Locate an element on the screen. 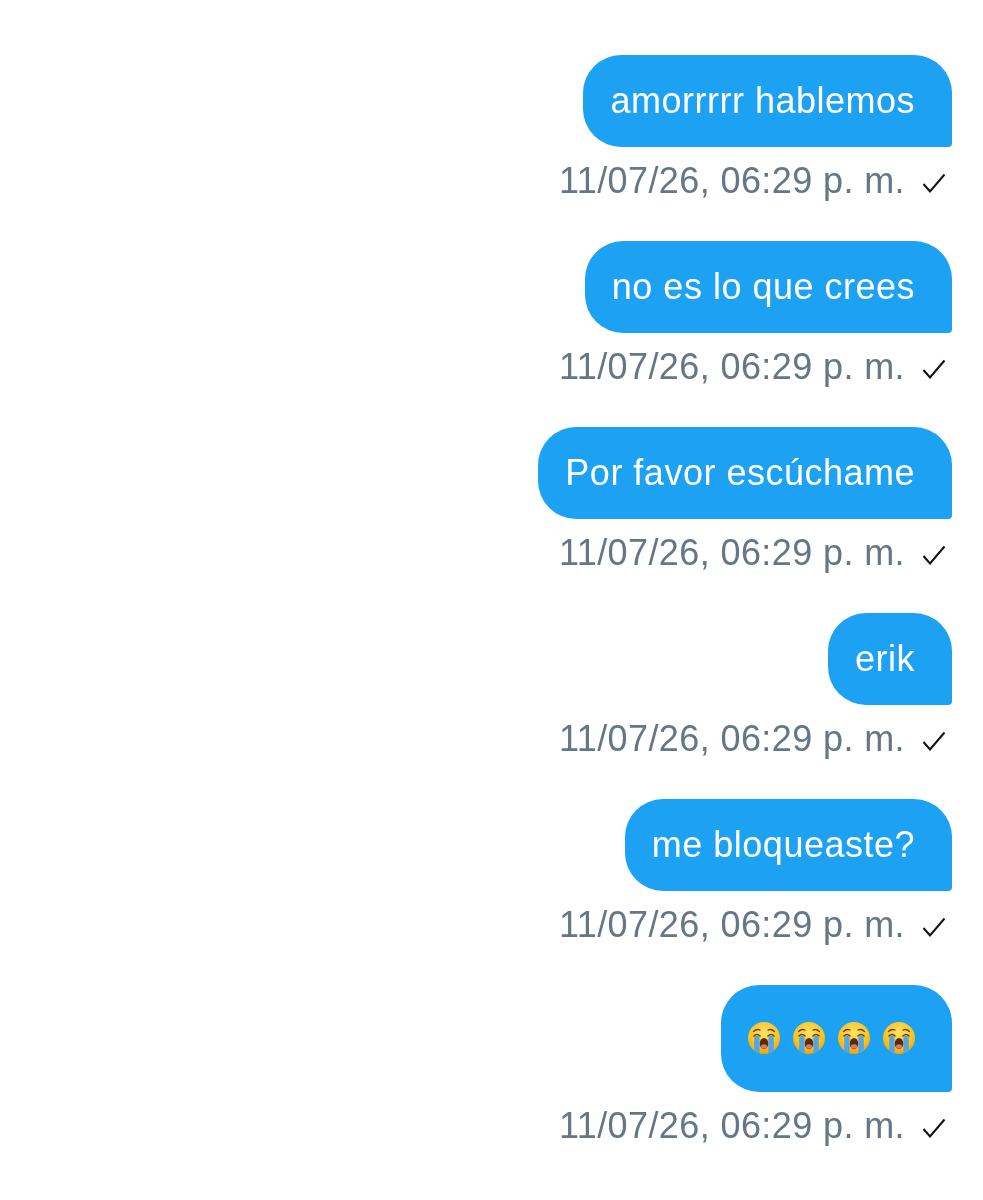 The width and height of the screenshot is (983, 1200). chat-message: Por favor escúchame is located at coordinates (745, 473).